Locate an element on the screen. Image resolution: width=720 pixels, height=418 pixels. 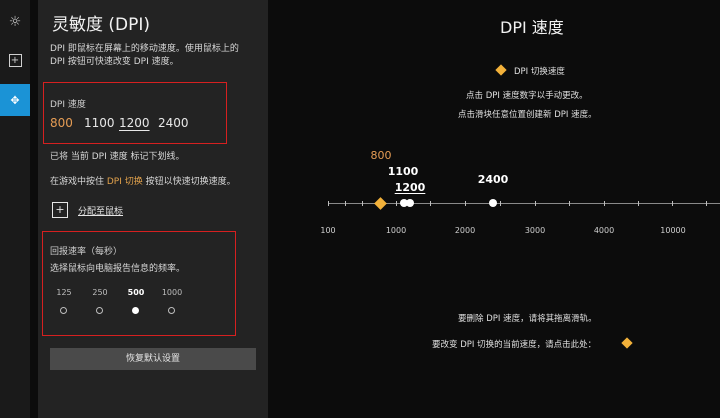
report-rate-500: 500 is located at coordinates (136, 292).